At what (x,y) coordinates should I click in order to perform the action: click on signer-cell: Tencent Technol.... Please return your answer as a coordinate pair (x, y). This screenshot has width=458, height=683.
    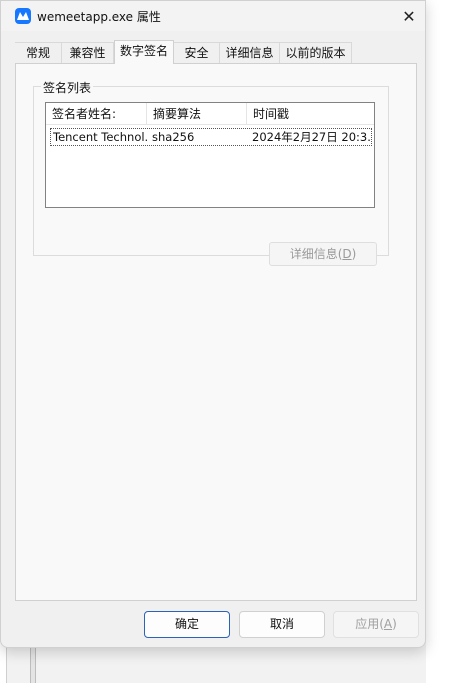
    Looking at the image, I should click on (100, 137).